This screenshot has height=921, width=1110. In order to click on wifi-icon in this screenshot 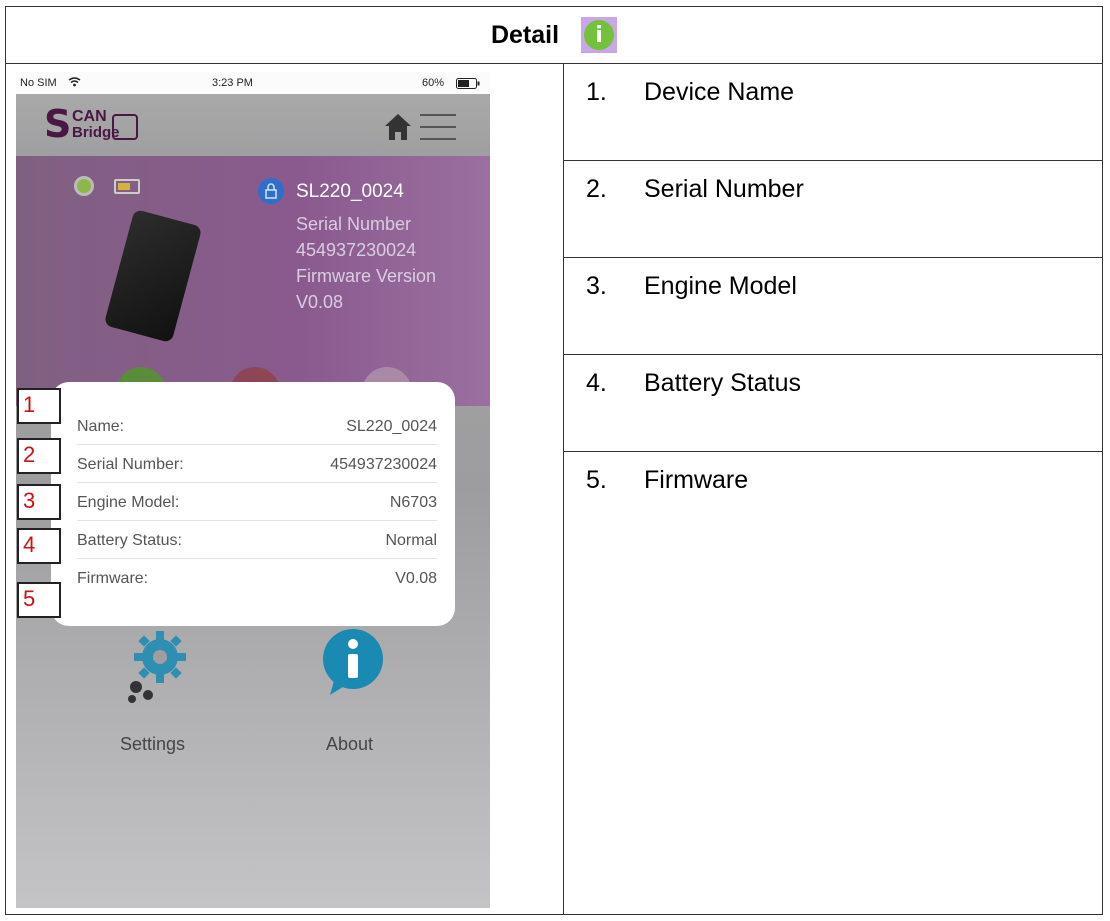, I will do `click(74, 83)`.